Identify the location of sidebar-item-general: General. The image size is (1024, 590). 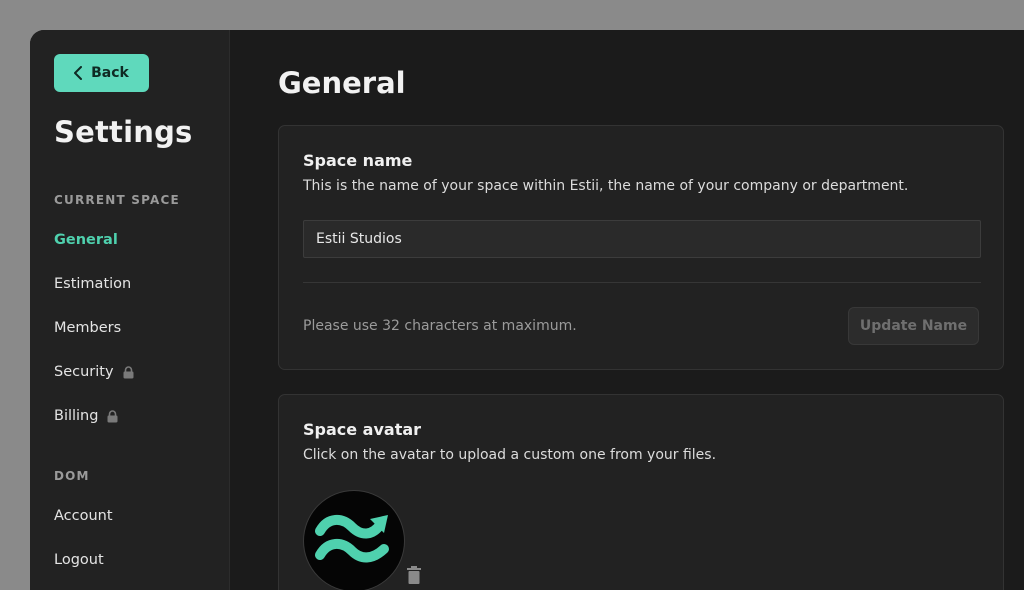
(86, 240).